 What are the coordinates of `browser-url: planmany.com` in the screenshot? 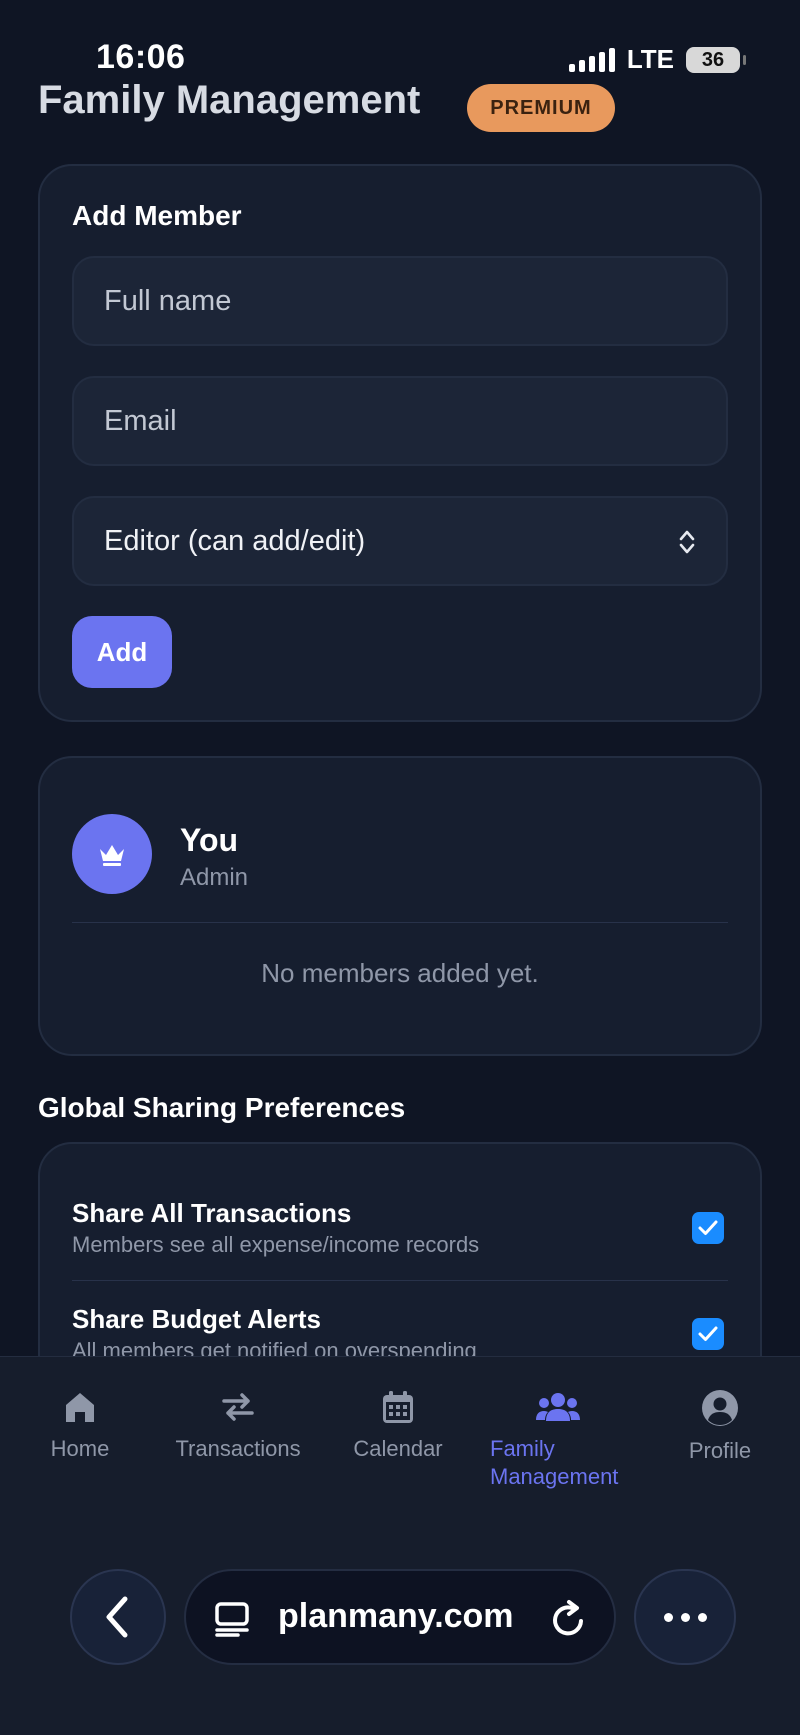 It's located at (396, 1616).